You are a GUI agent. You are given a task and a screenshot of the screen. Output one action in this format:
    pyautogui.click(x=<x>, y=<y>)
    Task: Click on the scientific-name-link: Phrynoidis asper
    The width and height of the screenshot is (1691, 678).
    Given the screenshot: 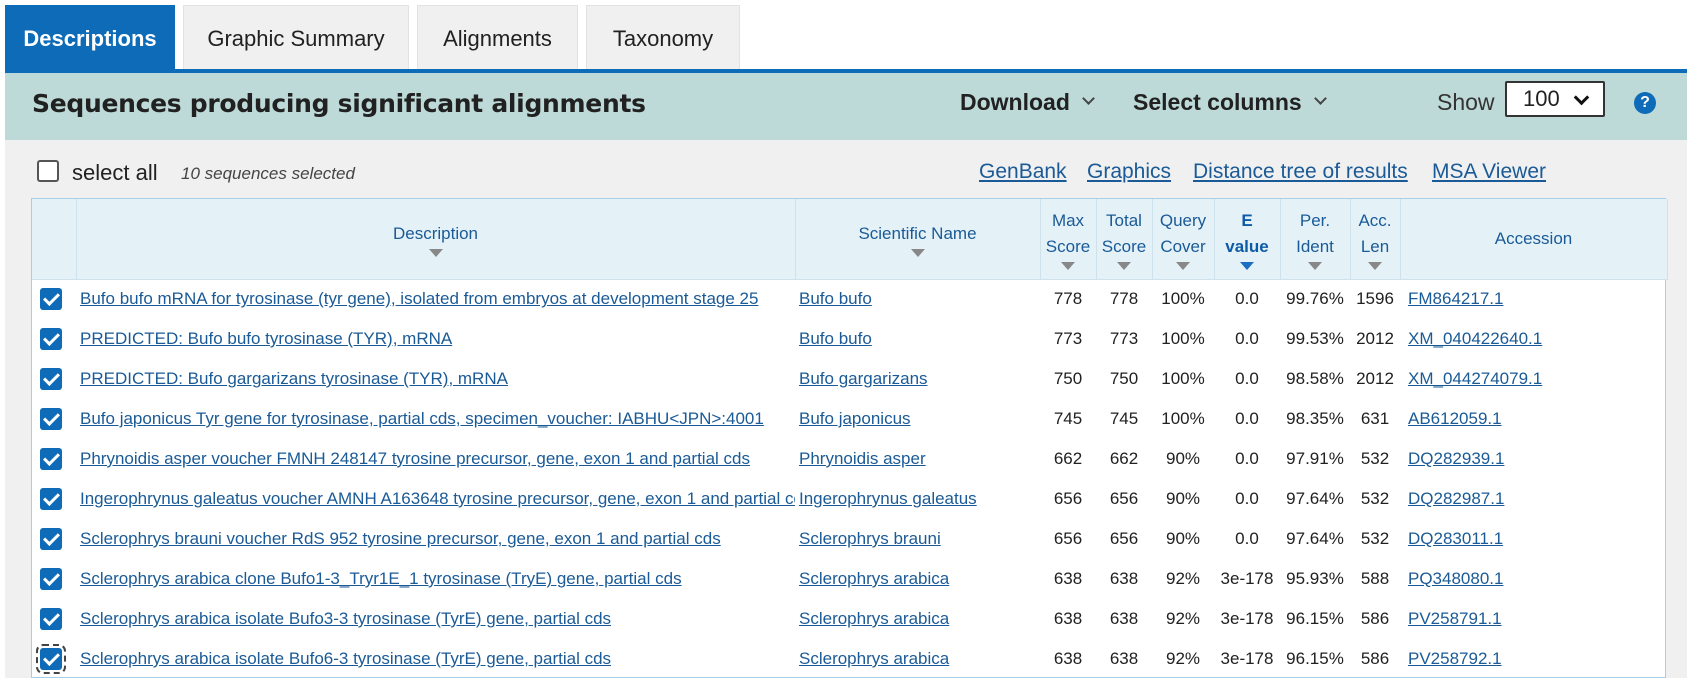 What is the action you would take?
    pyautogui.click(x=862, y=458)
    